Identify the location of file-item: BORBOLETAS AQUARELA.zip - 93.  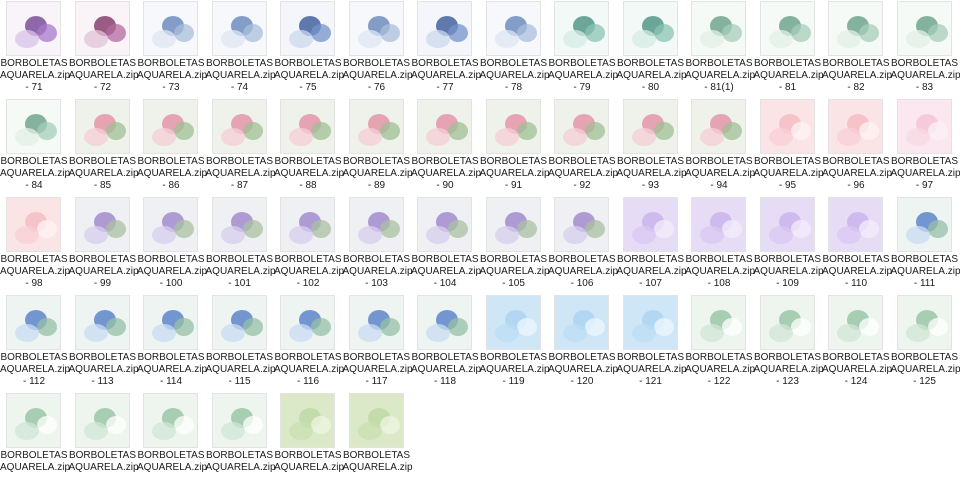
(652, 146).